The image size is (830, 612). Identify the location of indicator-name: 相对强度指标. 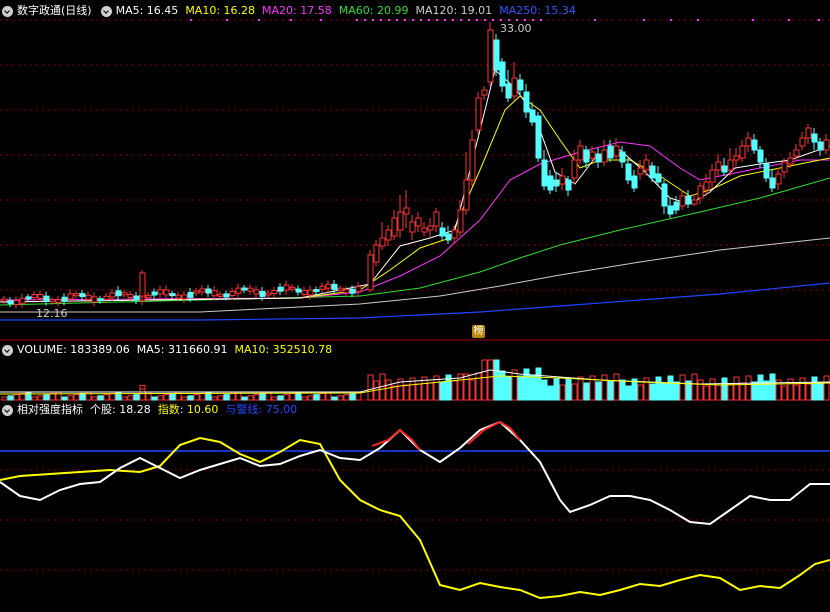
(50, 409).